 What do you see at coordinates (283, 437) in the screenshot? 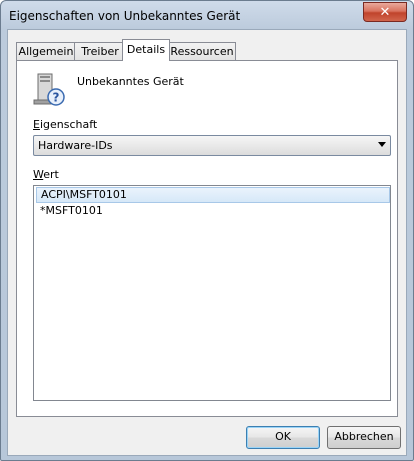
I see `ok-button: OK` at bounding box center [283, 437].